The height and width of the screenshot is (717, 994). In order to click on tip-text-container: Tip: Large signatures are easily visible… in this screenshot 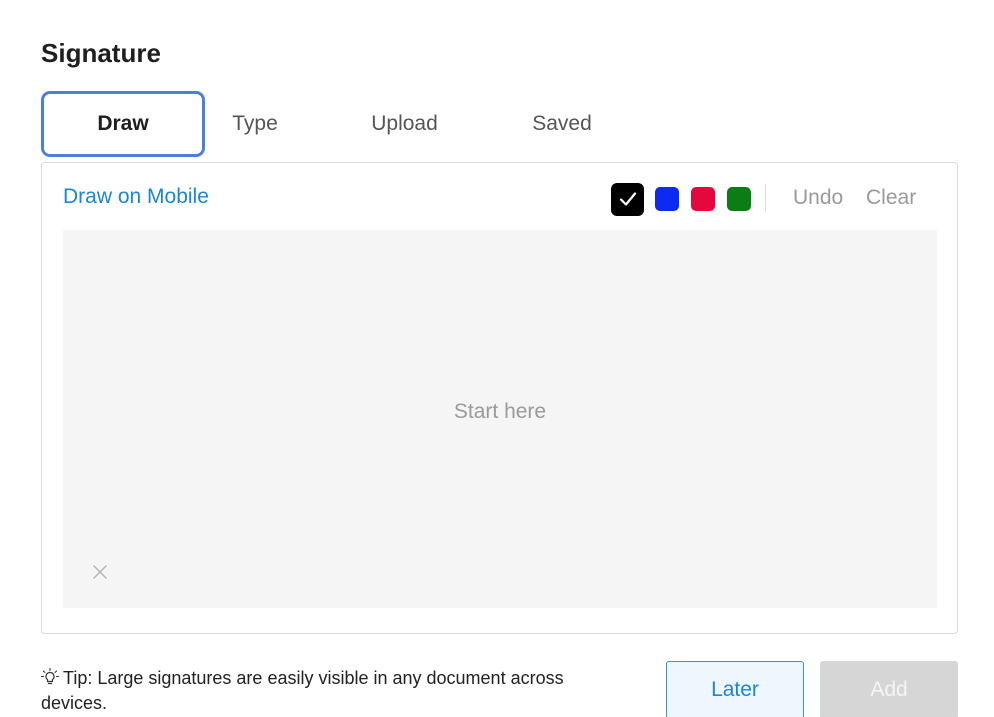, I will do `click(321, 691)`.